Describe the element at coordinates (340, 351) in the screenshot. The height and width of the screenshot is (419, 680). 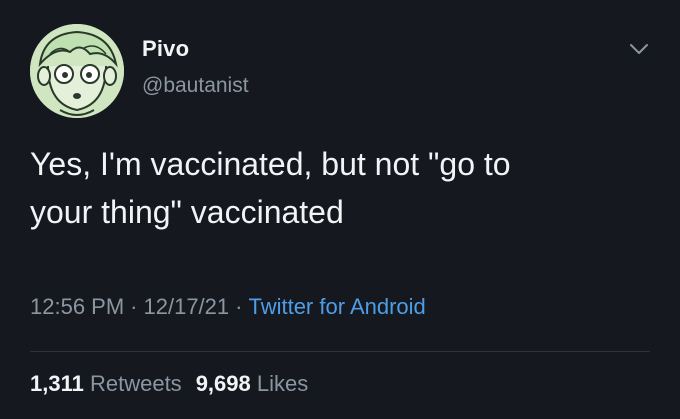
I see `divider` at that location.